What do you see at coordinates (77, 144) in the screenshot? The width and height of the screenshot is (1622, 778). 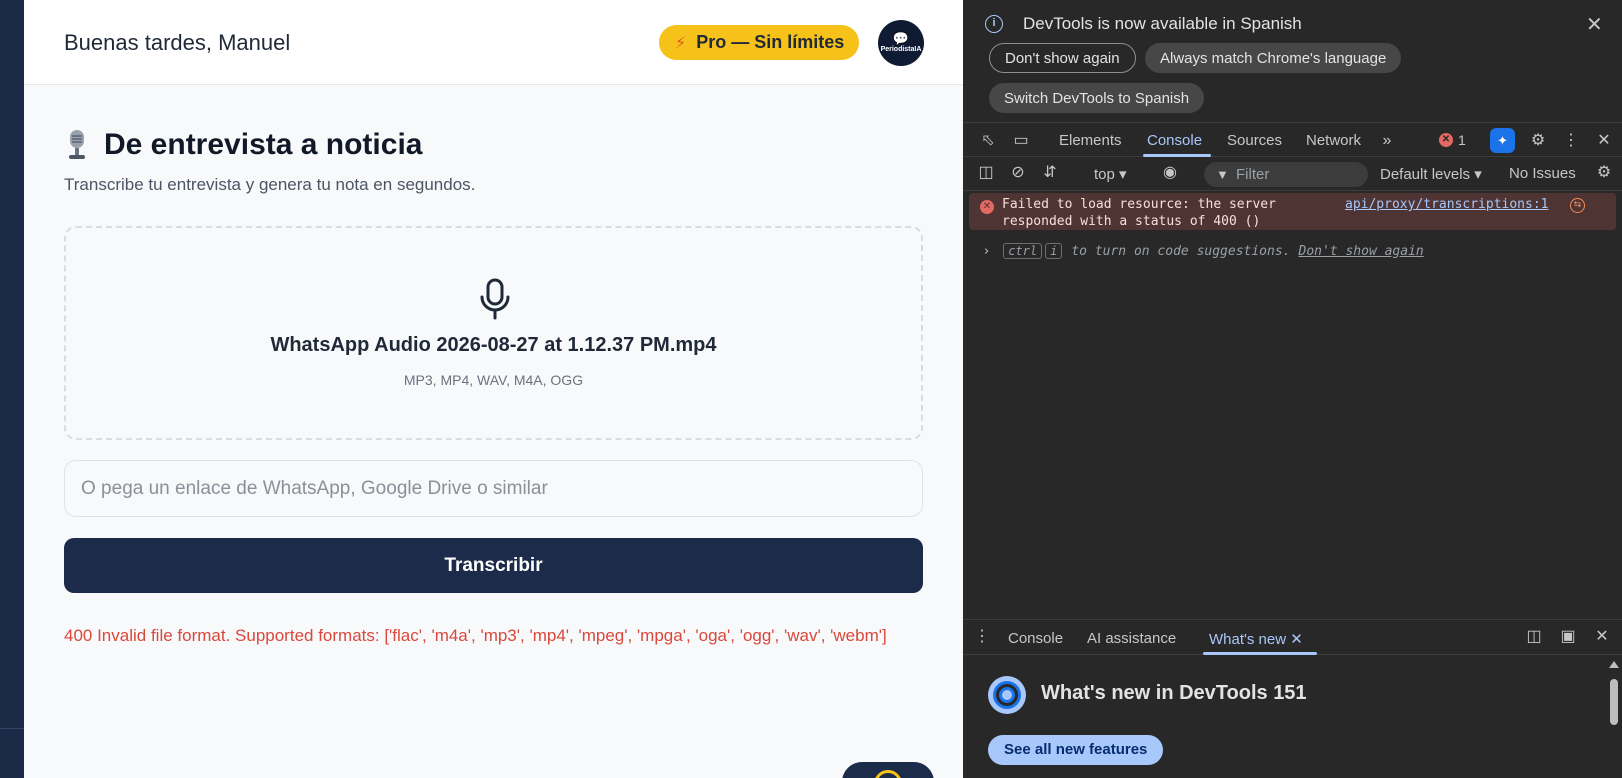 I see `studio-microphone-icon` at bounding box center [77, 144].